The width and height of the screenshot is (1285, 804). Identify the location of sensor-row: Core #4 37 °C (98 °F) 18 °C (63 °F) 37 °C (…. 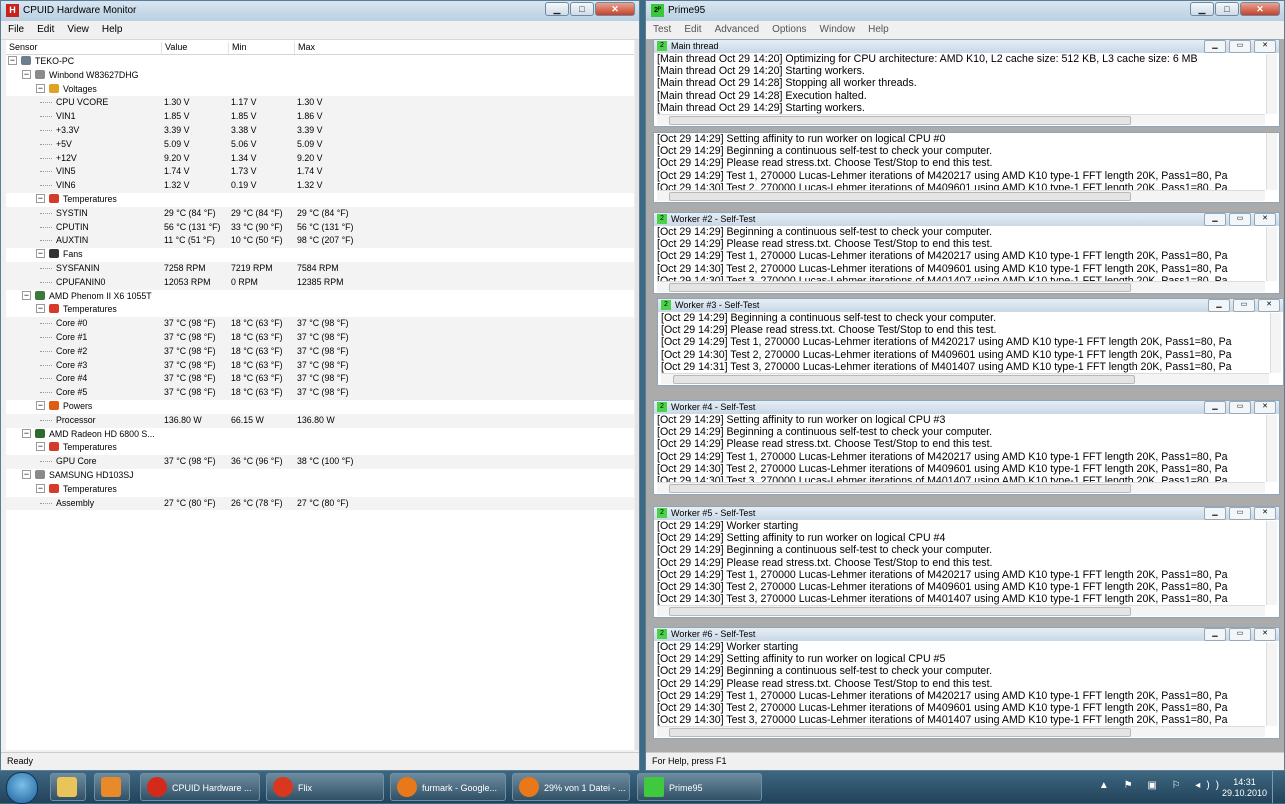
(320, 379).